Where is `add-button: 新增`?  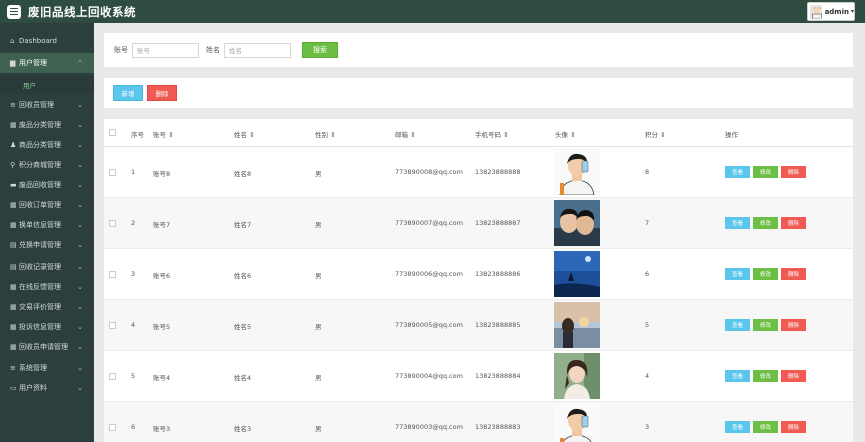 add-button: 新增 is located at coordinates (128, 93).